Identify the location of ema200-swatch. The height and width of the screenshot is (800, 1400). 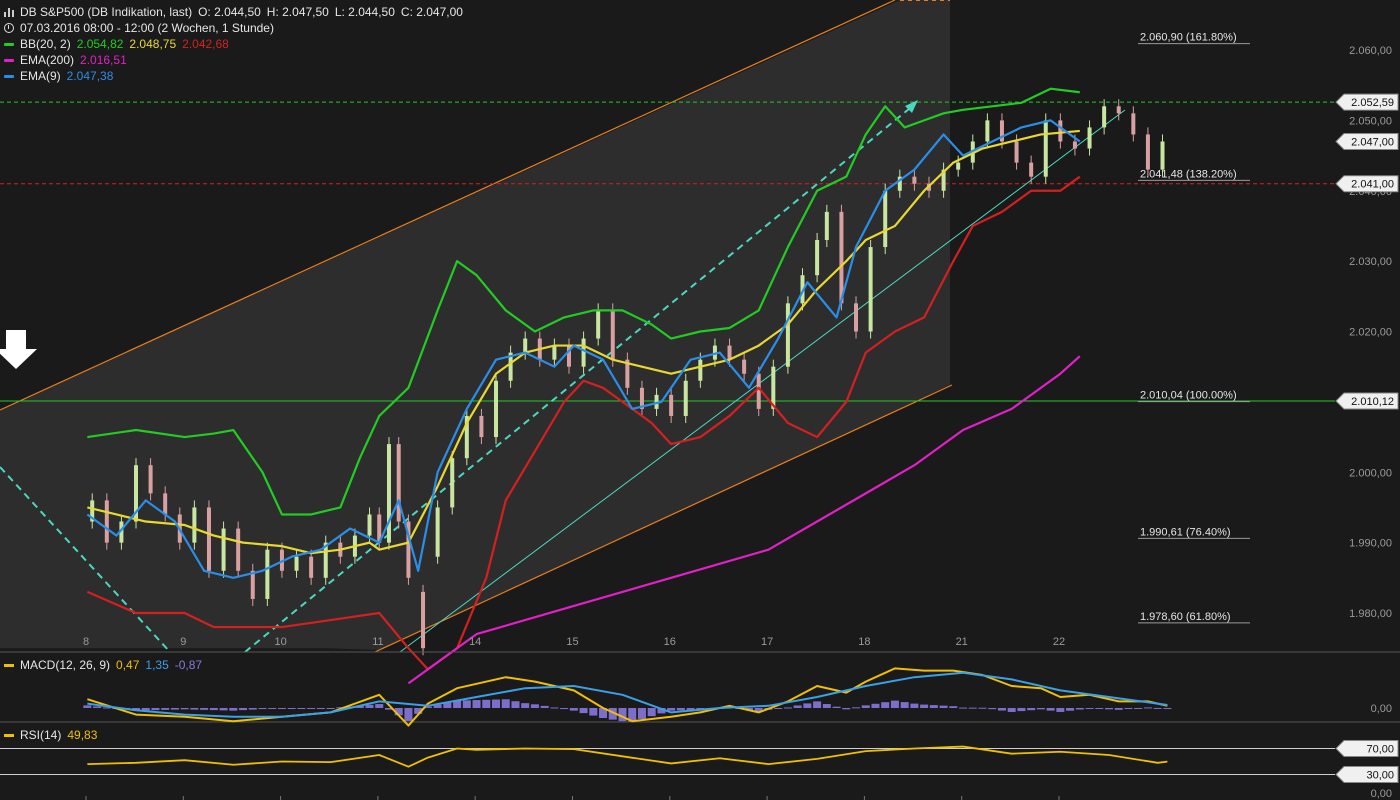
(9, 60).